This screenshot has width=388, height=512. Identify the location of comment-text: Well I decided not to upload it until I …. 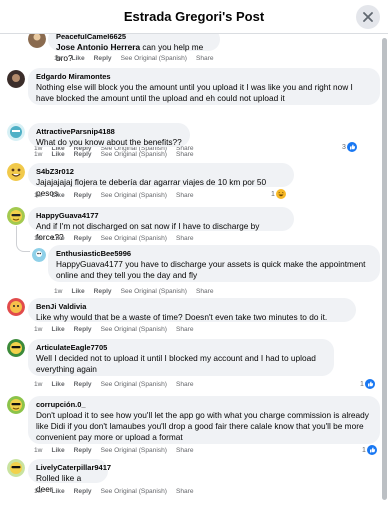
(176, 363).